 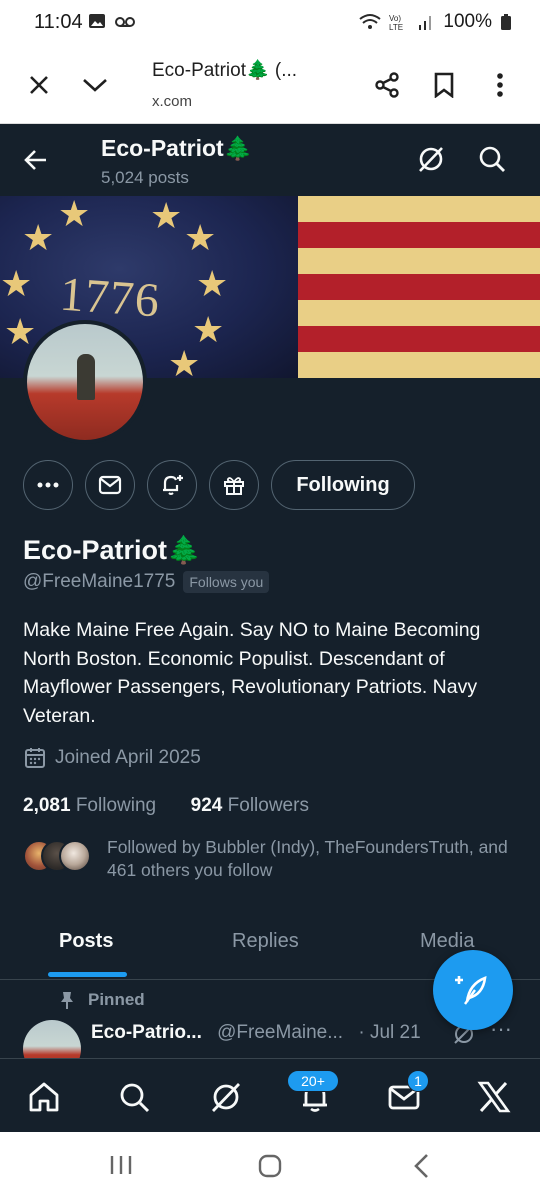 I want to click on compose-feather-icon, so click(x=471, y=990).